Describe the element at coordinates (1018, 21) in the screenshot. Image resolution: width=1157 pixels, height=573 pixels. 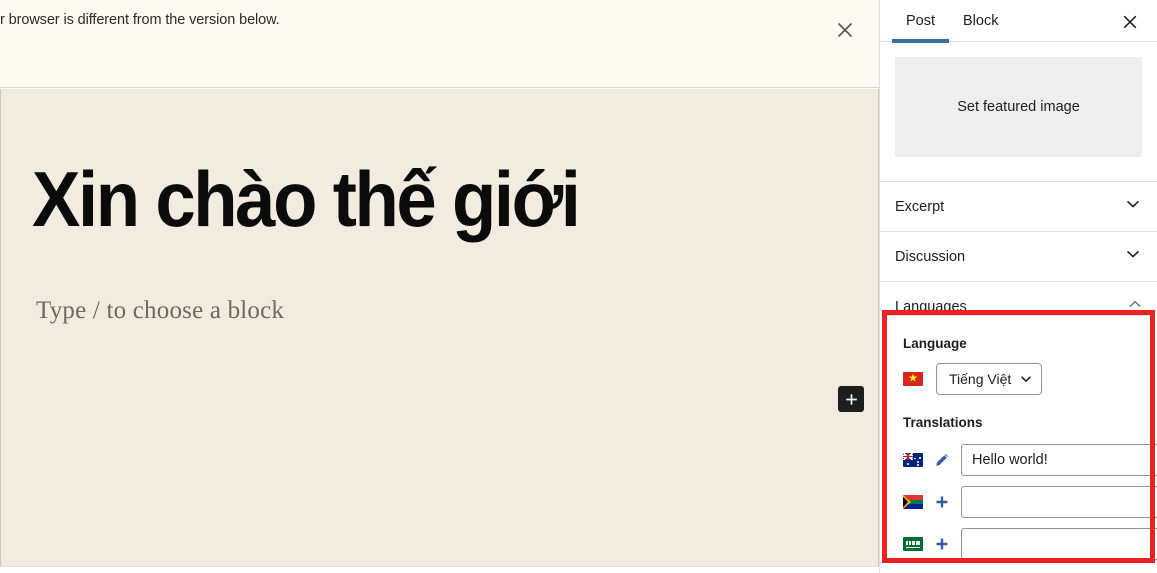
I see `sidebar-tab-bar: Post Block` at that location.